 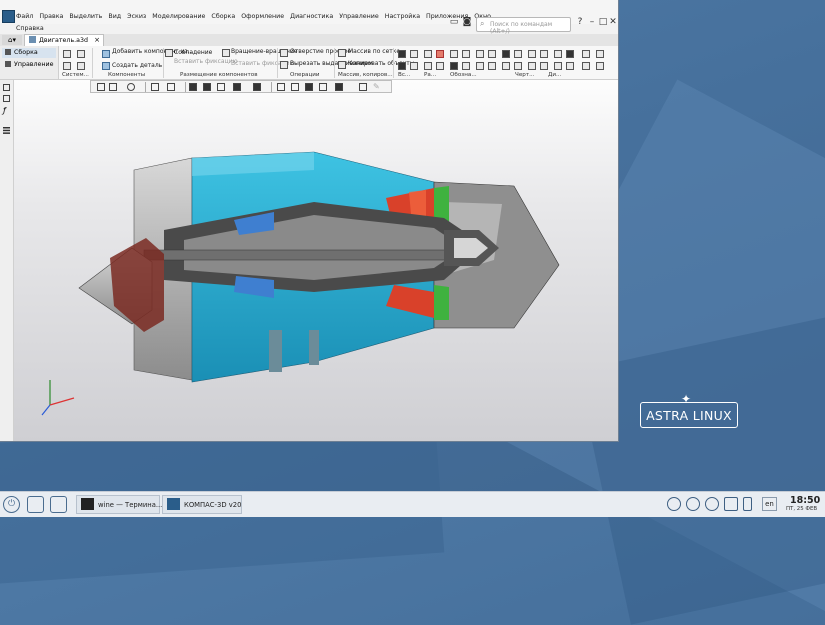 I want to click on panel-management: Управление, so click(x=29, y=65).